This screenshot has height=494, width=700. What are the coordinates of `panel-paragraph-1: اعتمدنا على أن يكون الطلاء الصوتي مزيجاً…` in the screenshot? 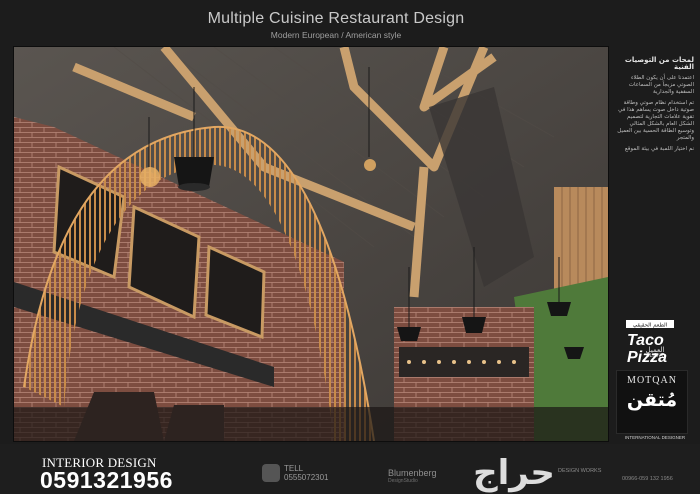 It's located at (661, 85).